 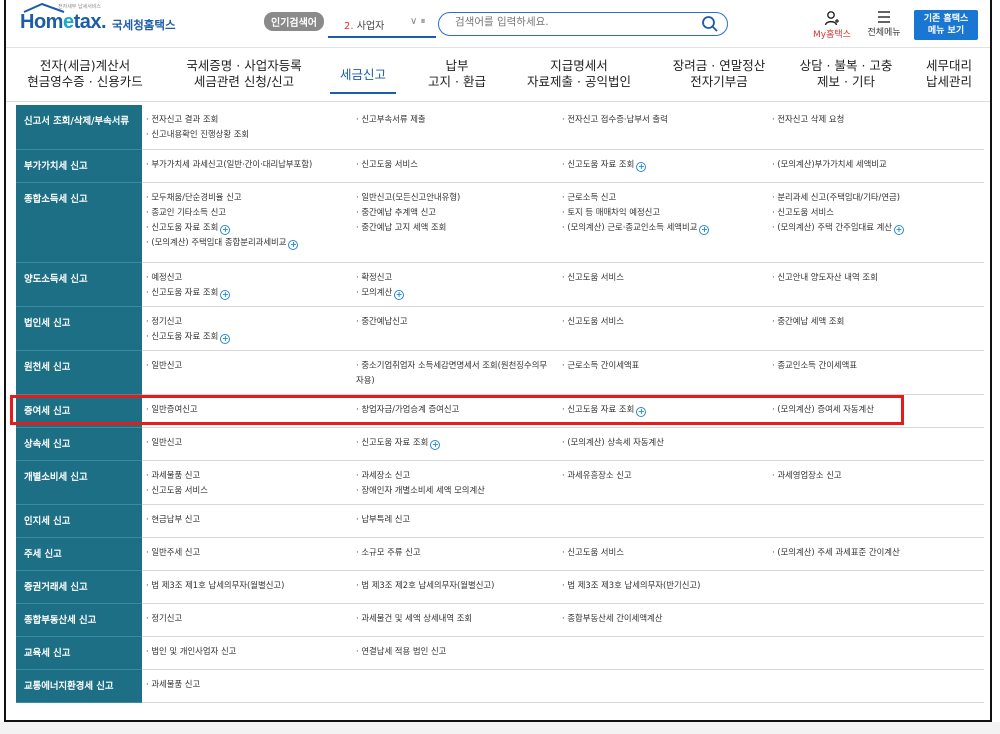 What do you see at coordinates (247, 409) in the screenshot?
I see `menu-link: · 일반증여신고` at bounding box center [247, 409].